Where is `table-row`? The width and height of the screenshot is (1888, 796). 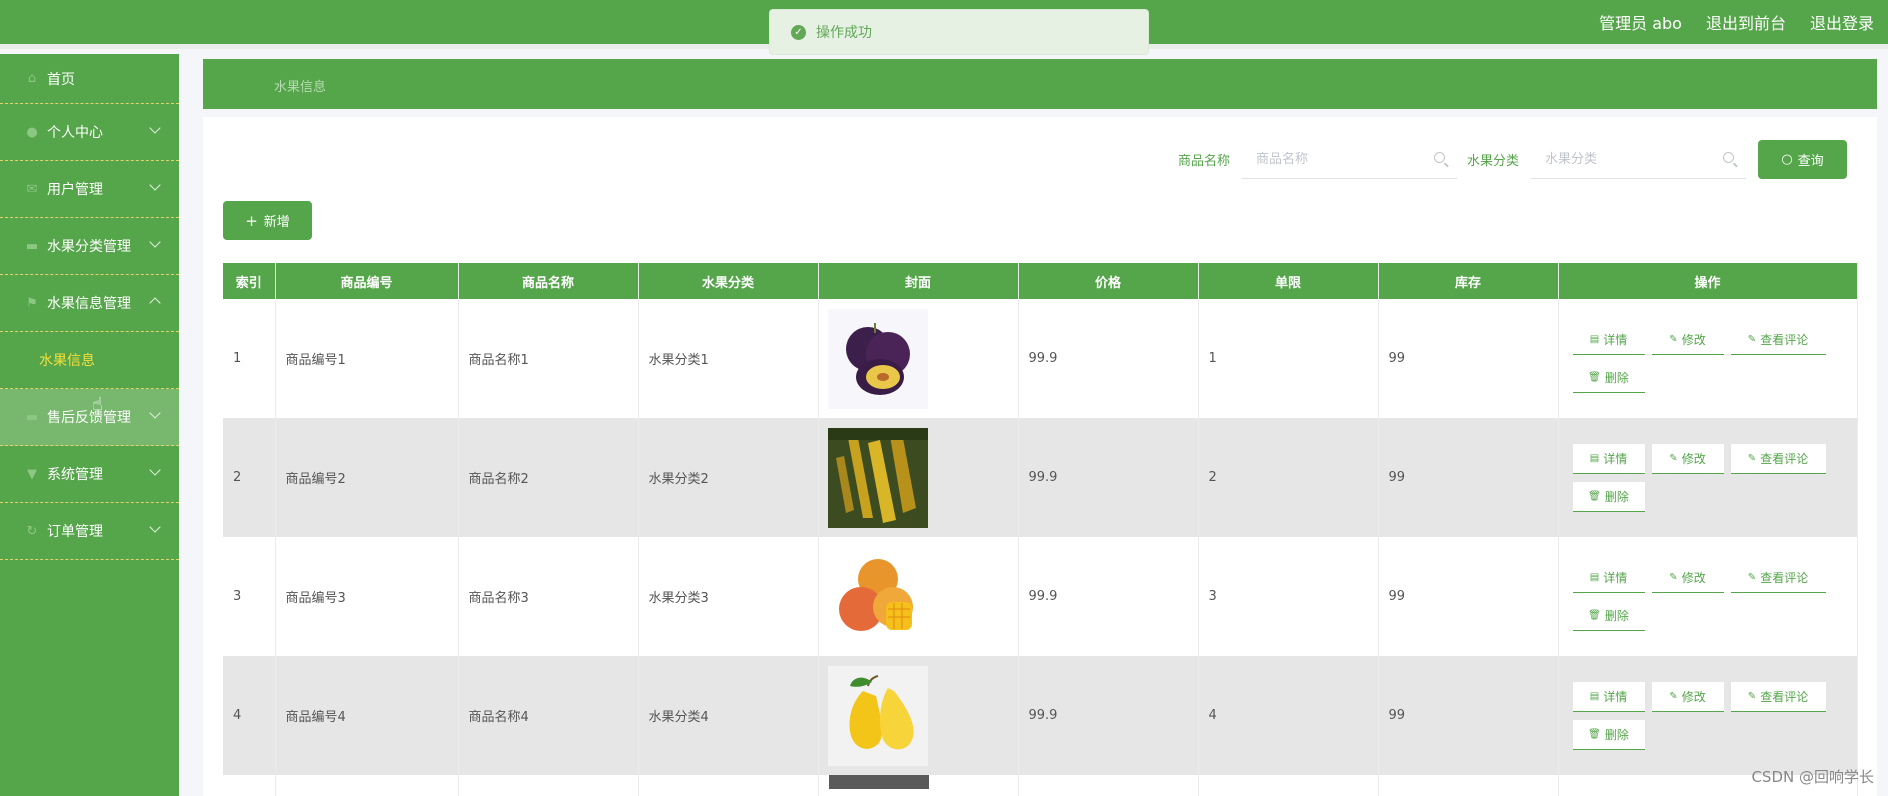
table-row is located at coordinates (1040, 785).